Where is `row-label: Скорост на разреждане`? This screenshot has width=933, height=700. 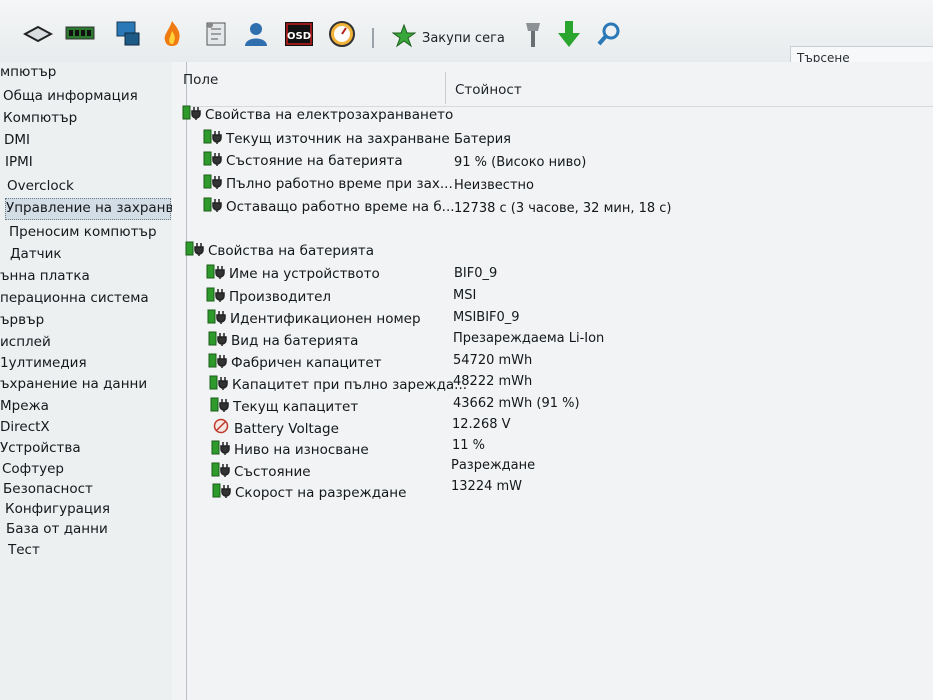
row-label: Скорост на разреждане is located at coordinates (321, 493).